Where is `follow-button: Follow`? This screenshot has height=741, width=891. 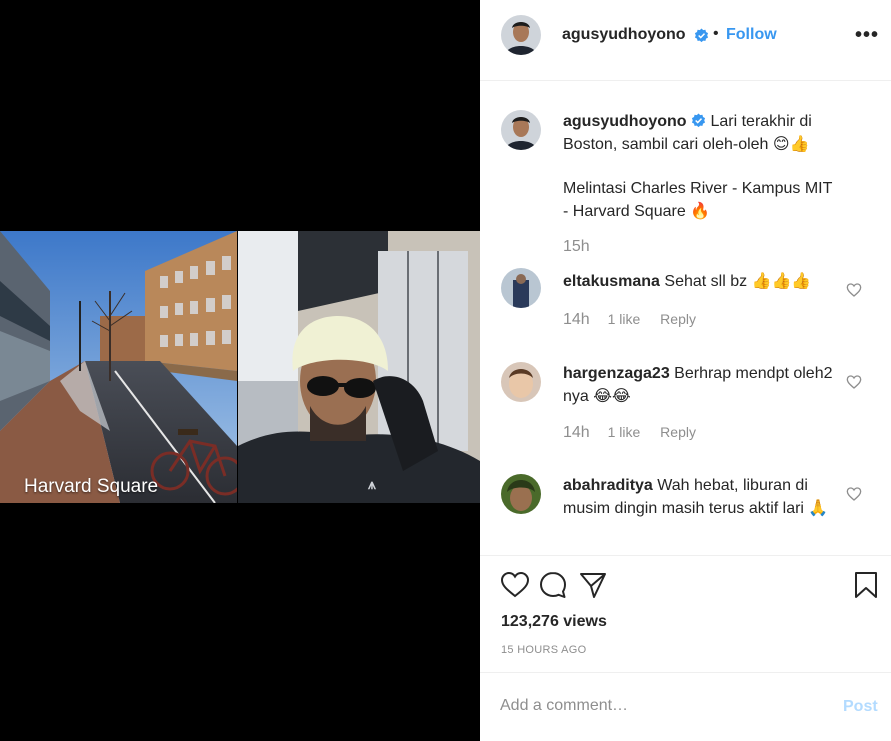 follow-button: Follow is located at coordinates (751, 35).